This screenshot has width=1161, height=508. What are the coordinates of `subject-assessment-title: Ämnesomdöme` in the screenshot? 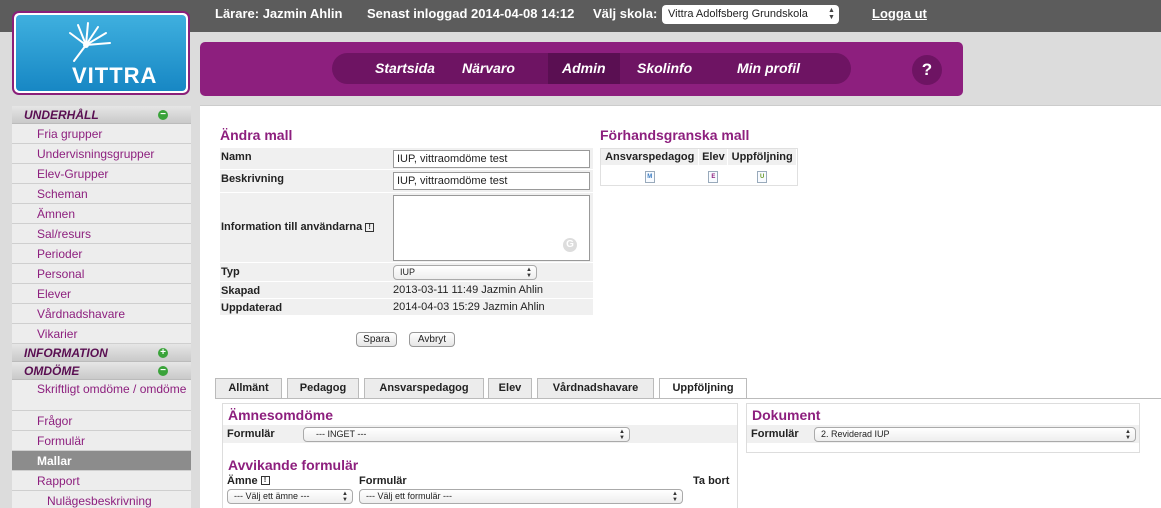 It's located at (281, 415).